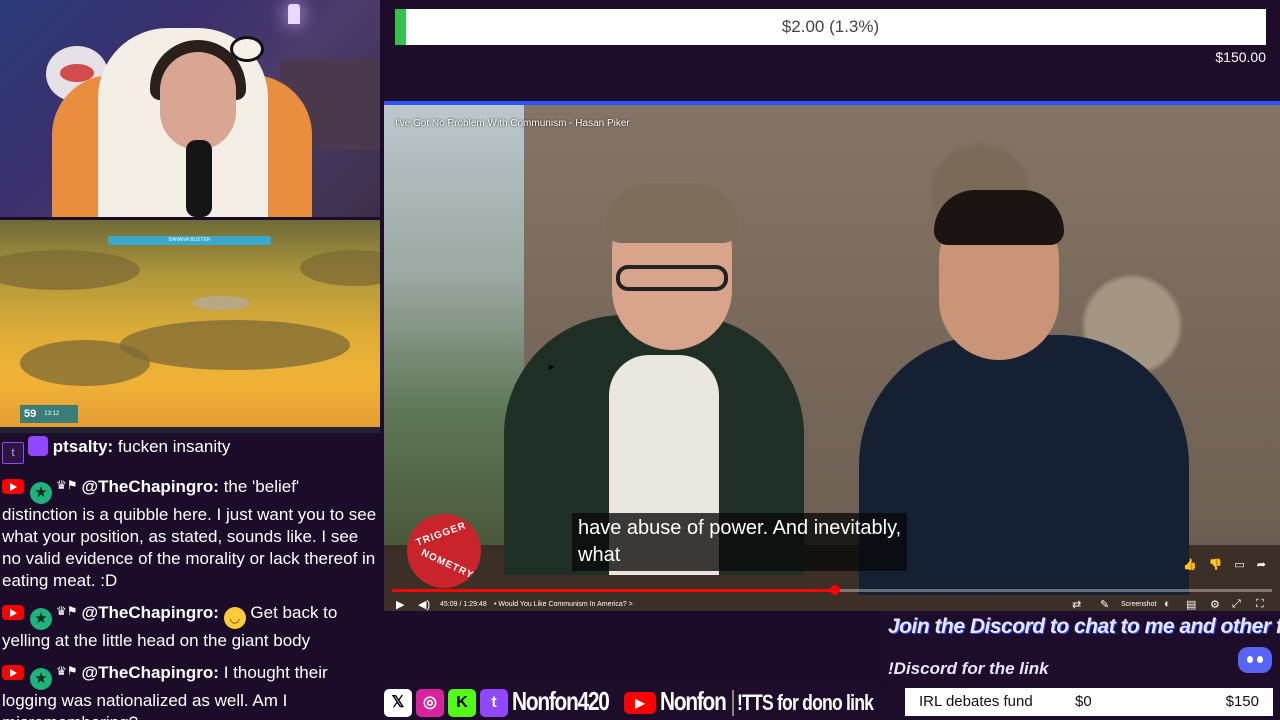  Describe the element at coordinates (1236, 604) in the screenshot. I see `miniplayer-icon: ⤢` at that location.